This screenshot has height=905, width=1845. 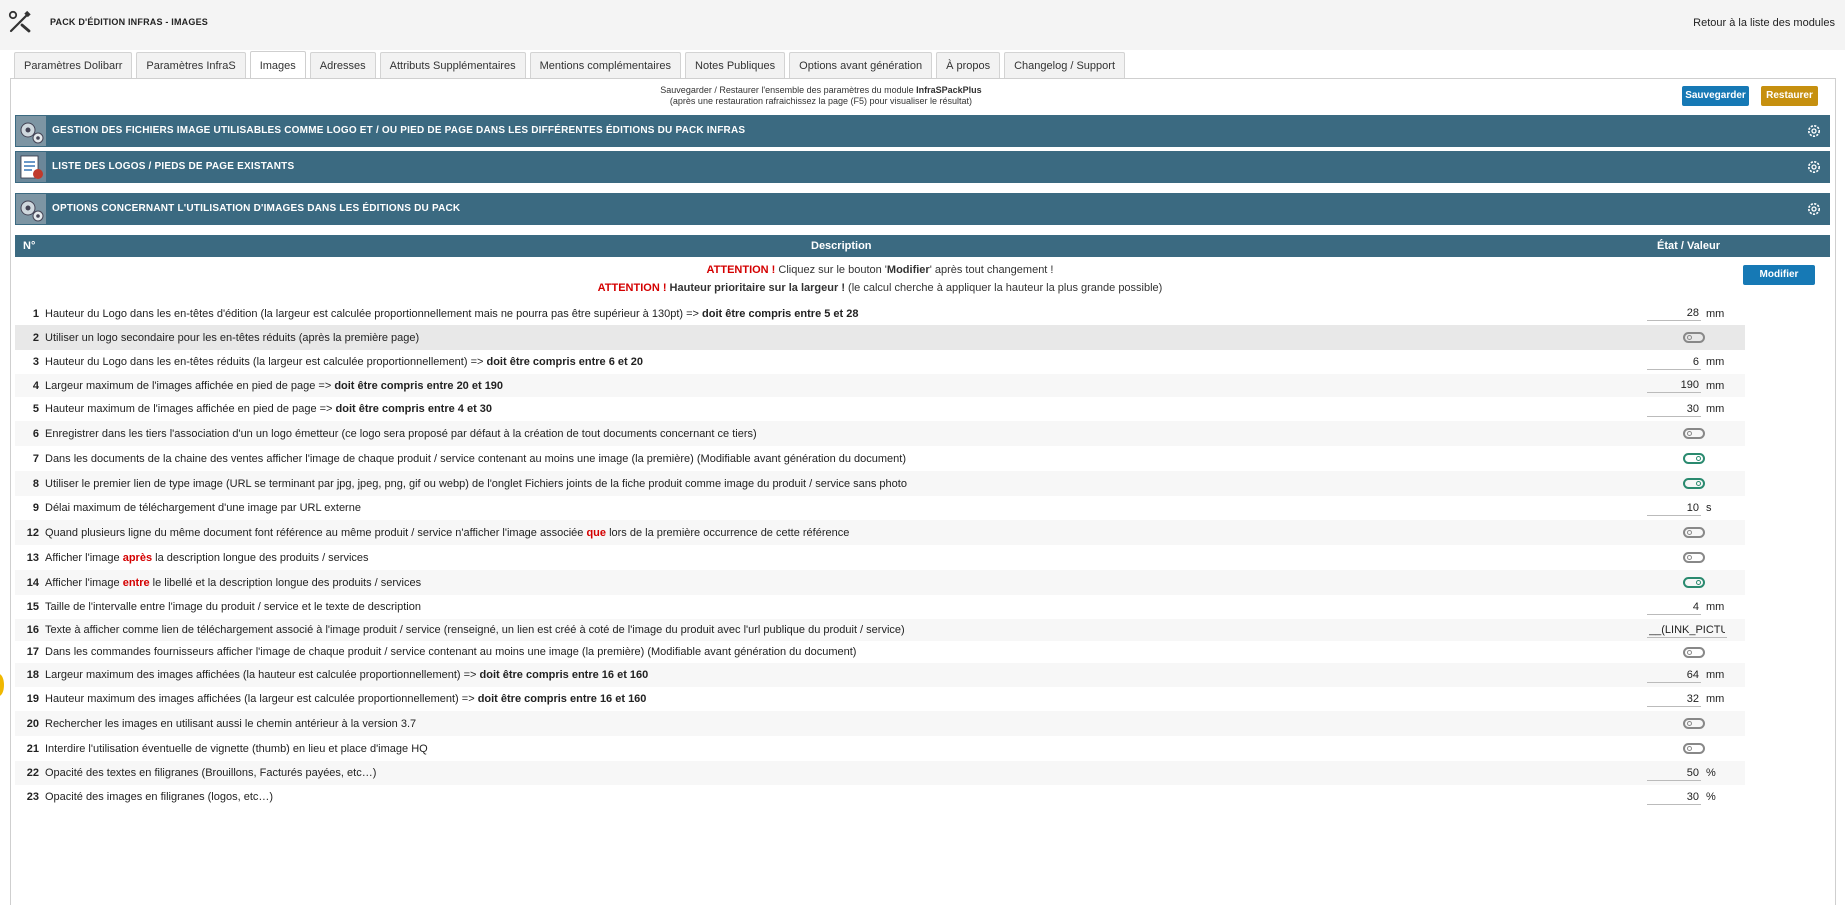 I want to click on tab-param-tres-dolibarr: Paramètres Dolibarr, so click(x=73, y=65).